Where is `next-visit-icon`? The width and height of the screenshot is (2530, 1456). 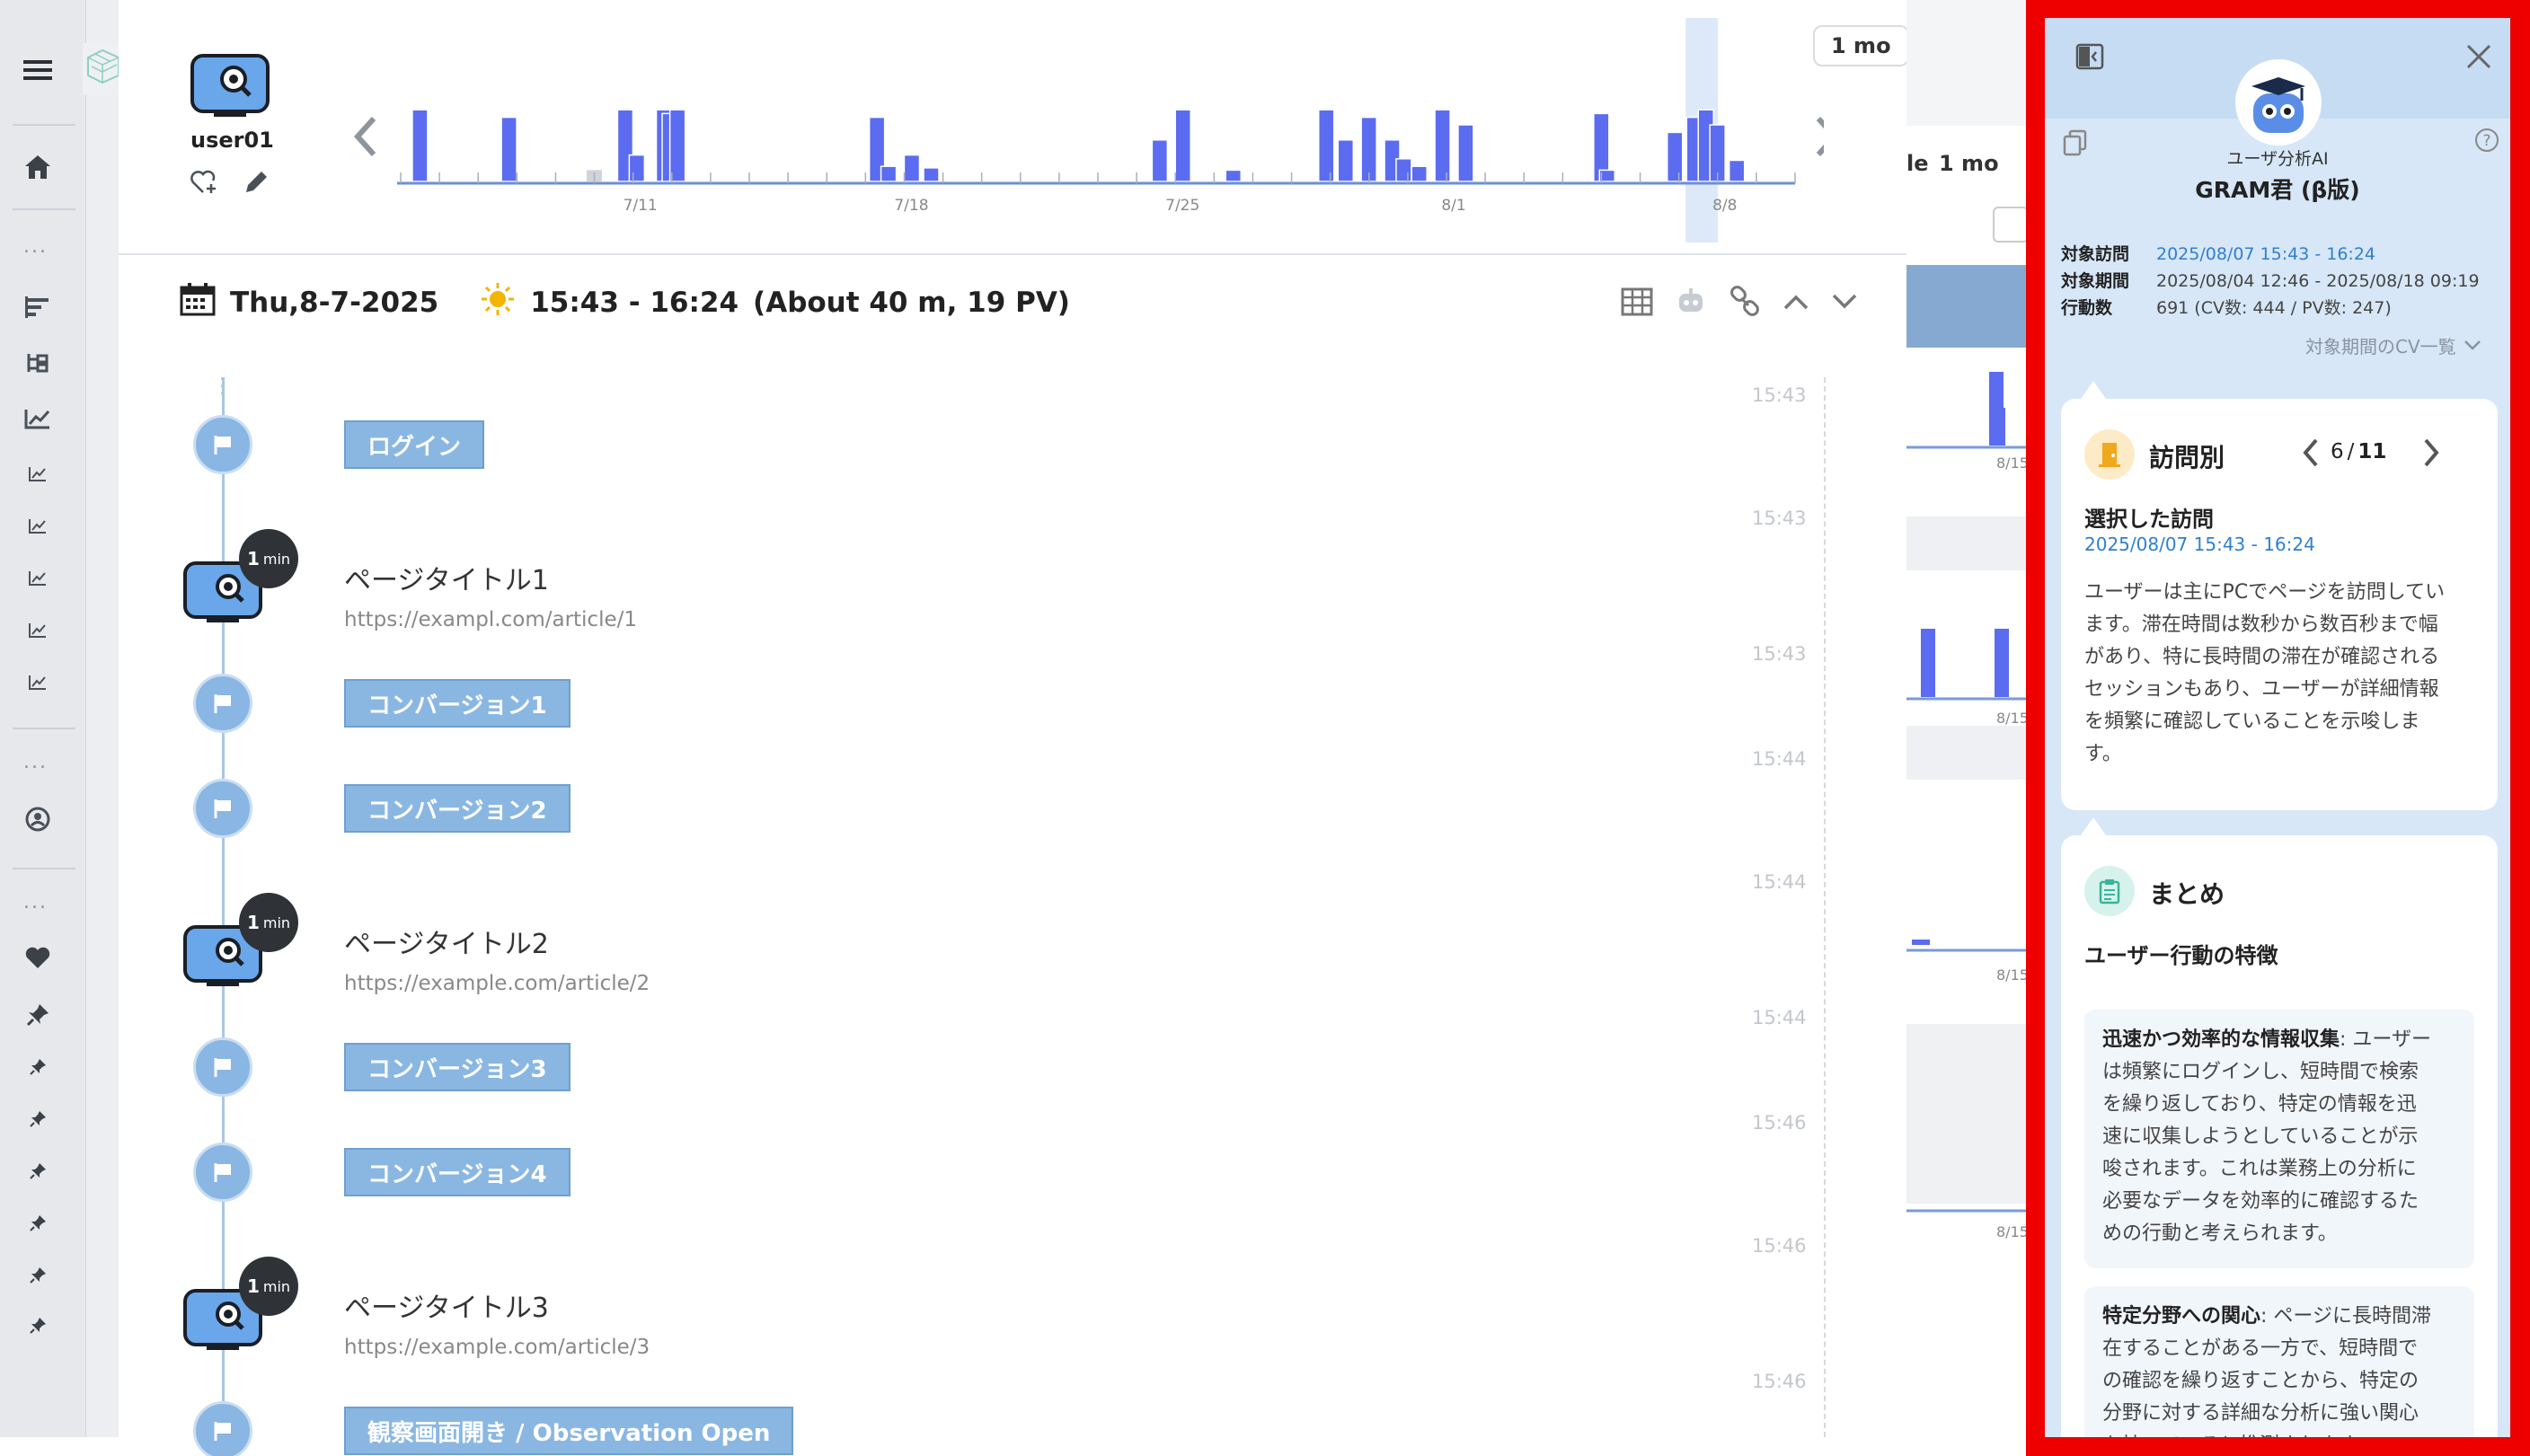
next-visit-icon is located at coordinates (2431, 455).